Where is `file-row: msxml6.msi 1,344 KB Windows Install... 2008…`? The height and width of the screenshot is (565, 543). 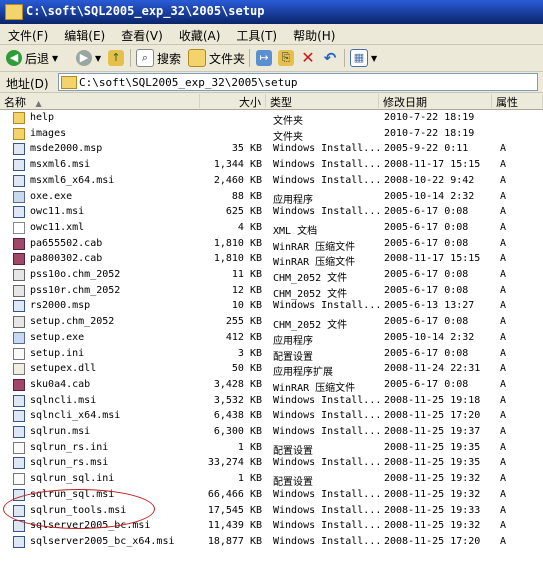
file-row: msxml6.msi 1,344 KB Windows Install... 2008… is located at coordinates (271, 165).